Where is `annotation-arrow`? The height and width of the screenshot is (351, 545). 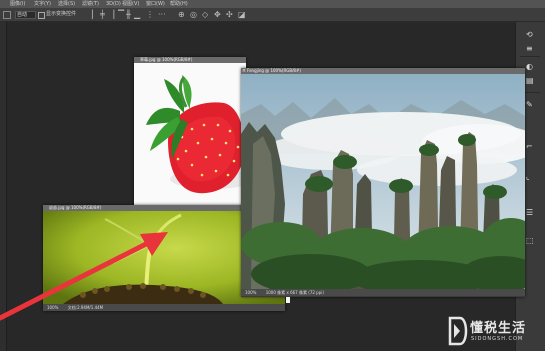
annotation-arrow is located at coordinates (84, 276).